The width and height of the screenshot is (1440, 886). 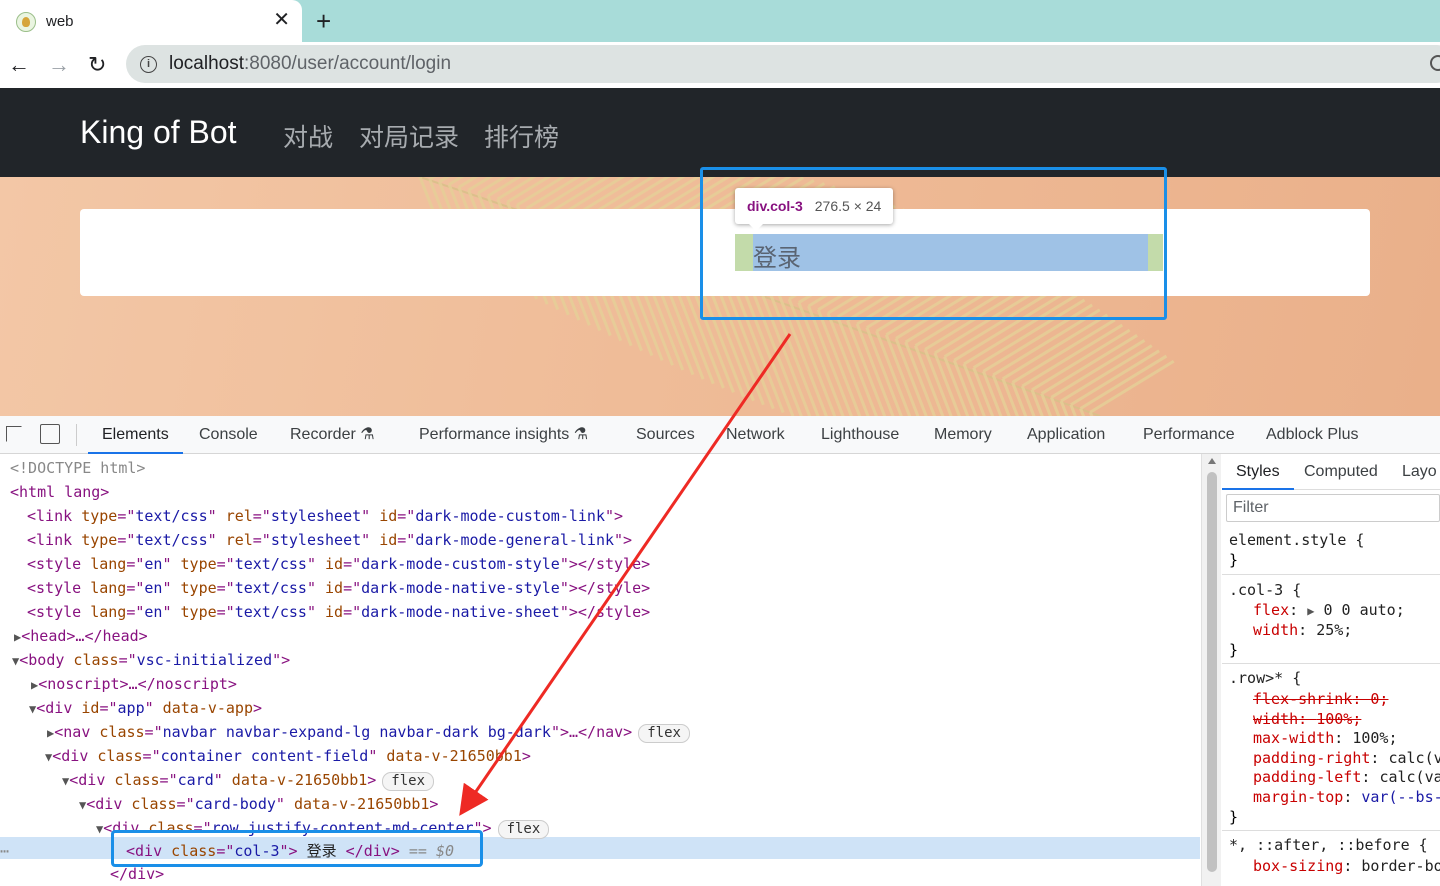 I want to click on site-brand: King of Bot, so click(x=158, y=132).